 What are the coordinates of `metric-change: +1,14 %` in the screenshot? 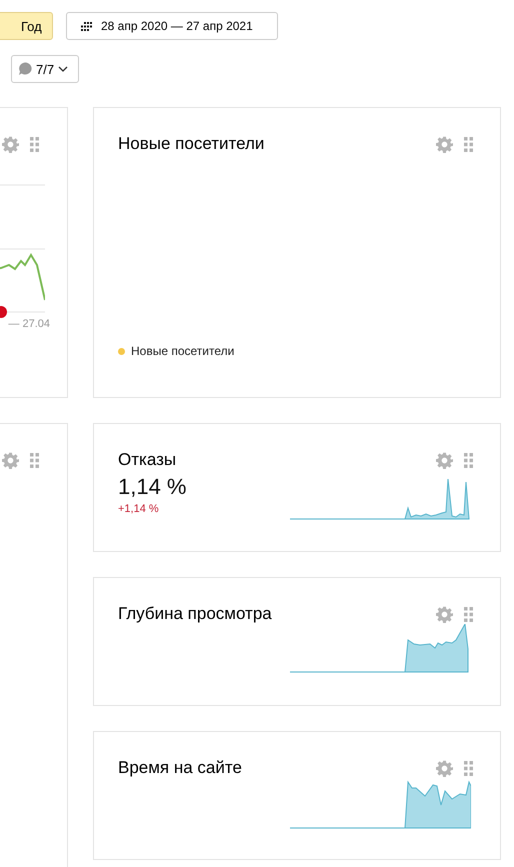 It's located at (139, 509).